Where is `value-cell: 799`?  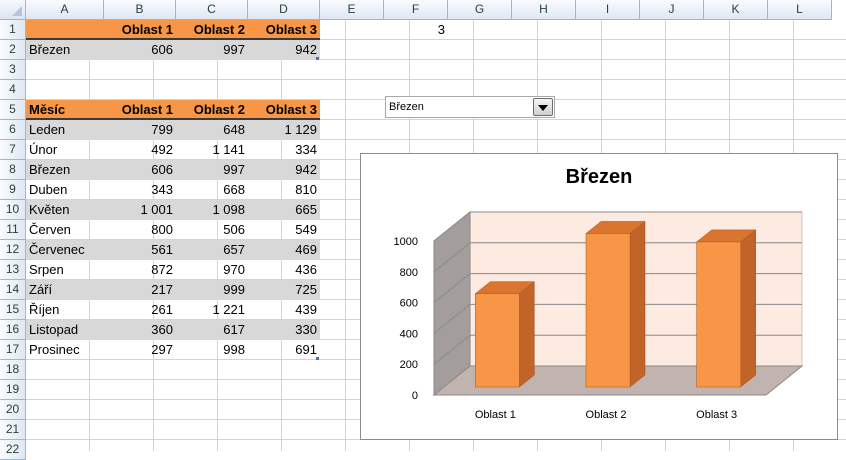
value-cell: 799 is located at coordinates (140, 130).